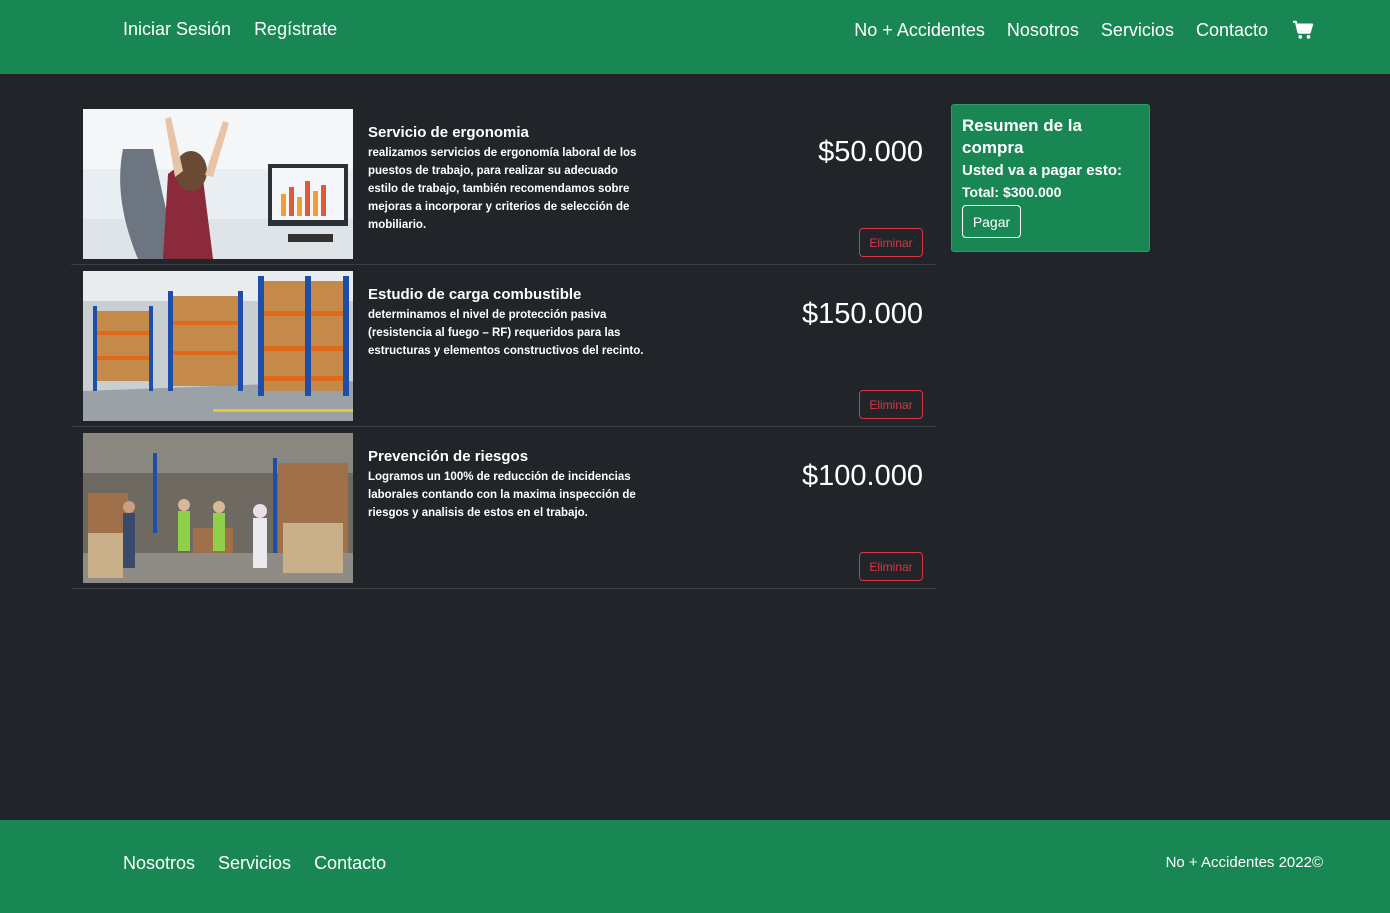 Image resolution: width=1390 pixels, height=913 pixels. I want to click on item-title: Servicio de ergonomia, so click(448, 132).